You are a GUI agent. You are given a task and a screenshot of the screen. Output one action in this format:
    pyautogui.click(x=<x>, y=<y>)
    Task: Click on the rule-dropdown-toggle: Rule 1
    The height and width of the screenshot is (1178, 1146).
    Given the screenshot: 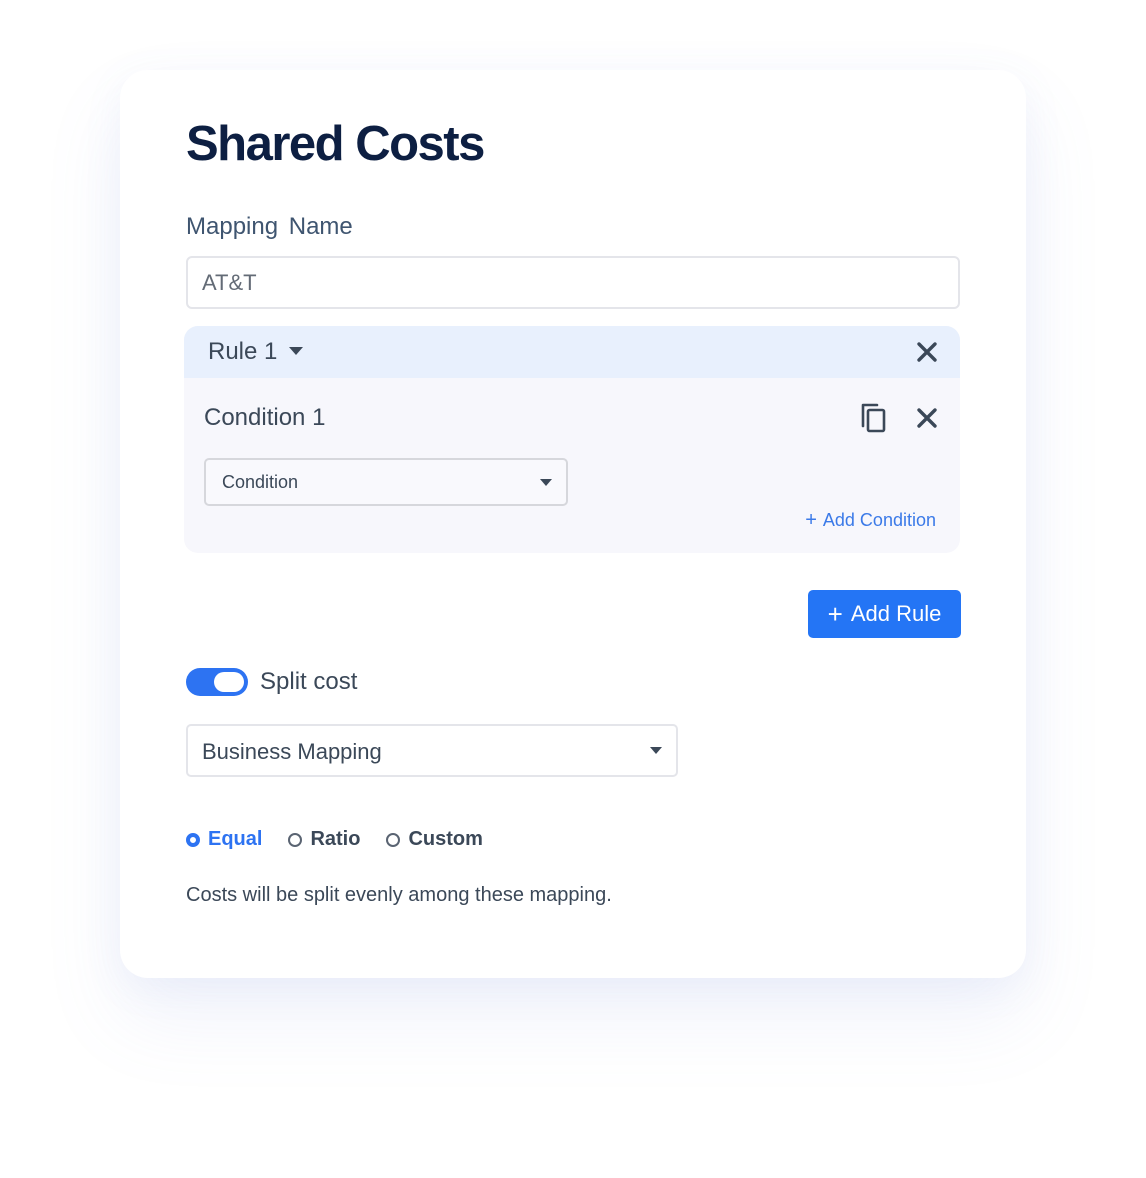 What is the action you would take?
    pyautogui.click(x=256, y=352)
    